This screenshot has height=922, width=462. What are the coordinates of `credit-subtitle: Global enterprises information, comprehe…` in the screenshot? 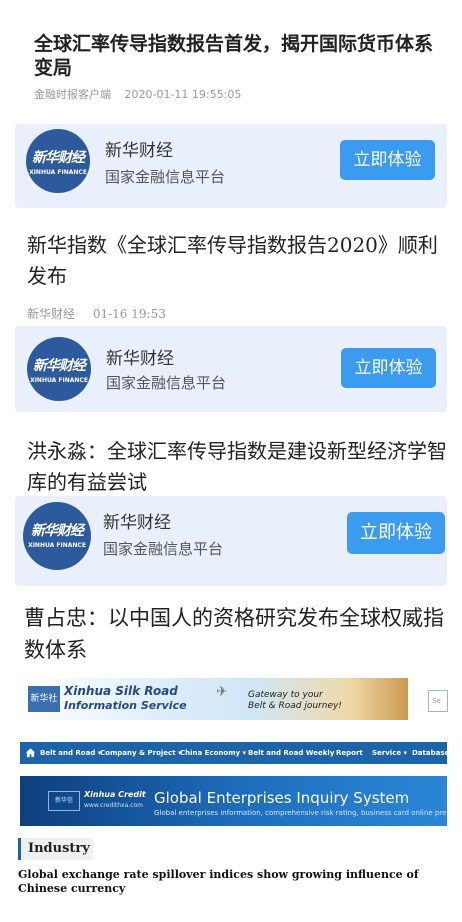 It's located at (300, 813).